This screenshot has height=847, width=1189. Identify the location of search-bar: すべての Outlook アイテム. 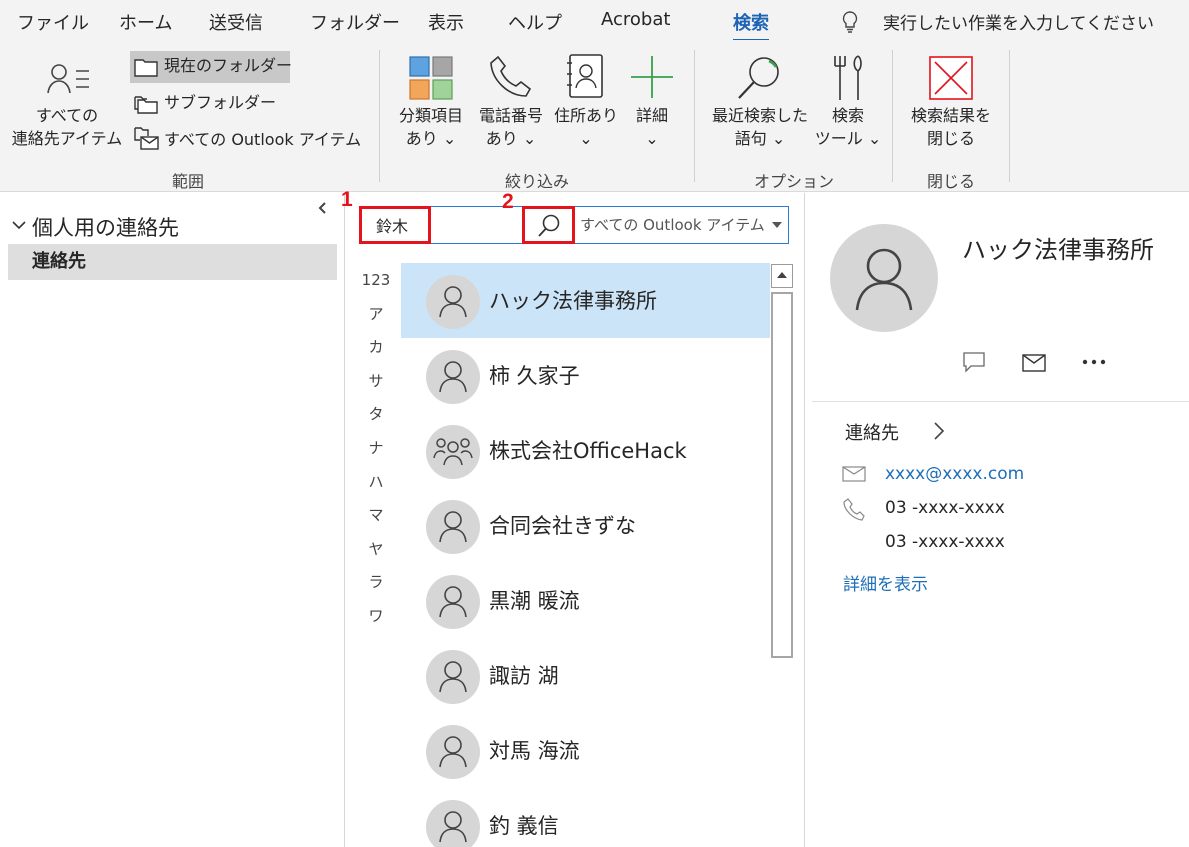
(574, 225).